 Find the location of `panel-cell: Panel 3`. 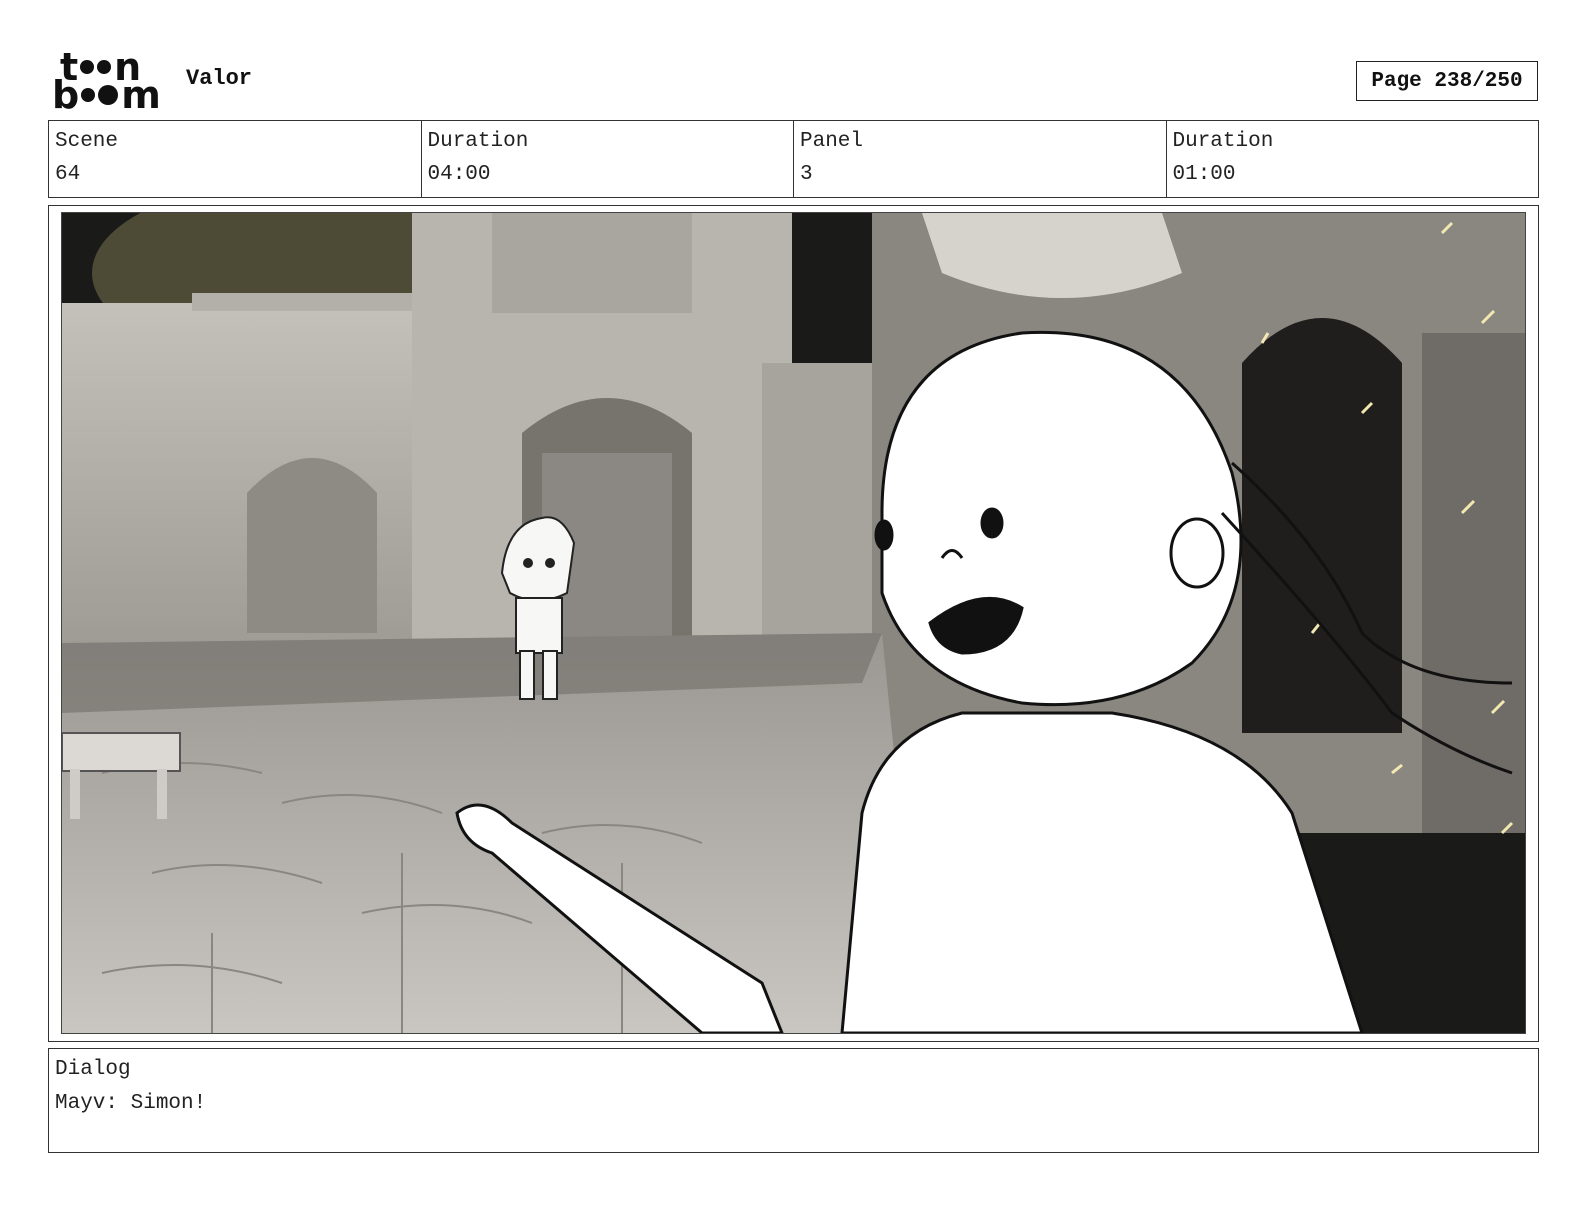

panel-cell: Panel 3 is located at coordinates (980, 159).